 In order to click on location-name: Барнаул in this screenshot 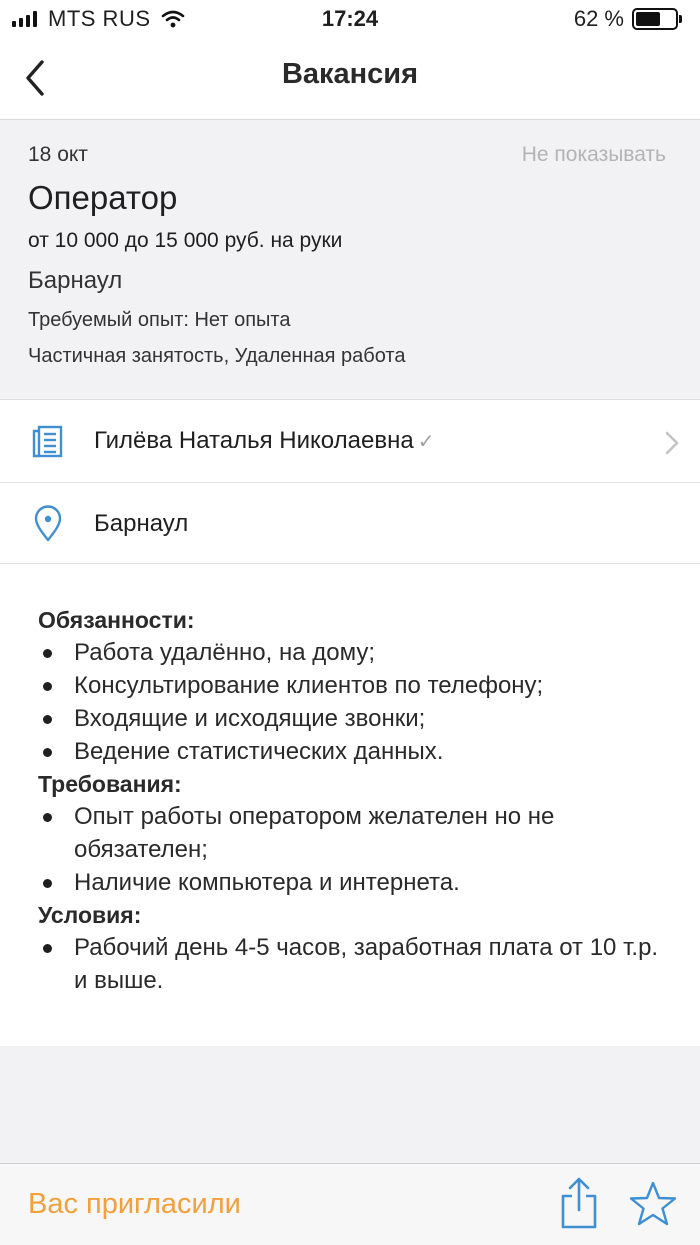, I will do `click(141, 523)`.